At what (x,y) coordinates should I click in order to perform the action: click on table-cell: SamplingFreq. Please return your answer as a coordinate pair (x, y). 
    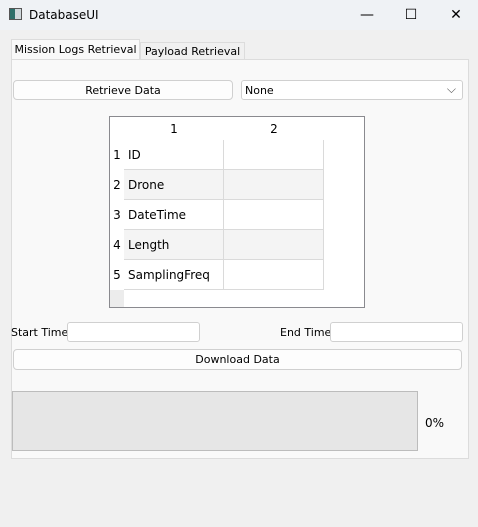
    Looking at the image, I should click on (174, 275).